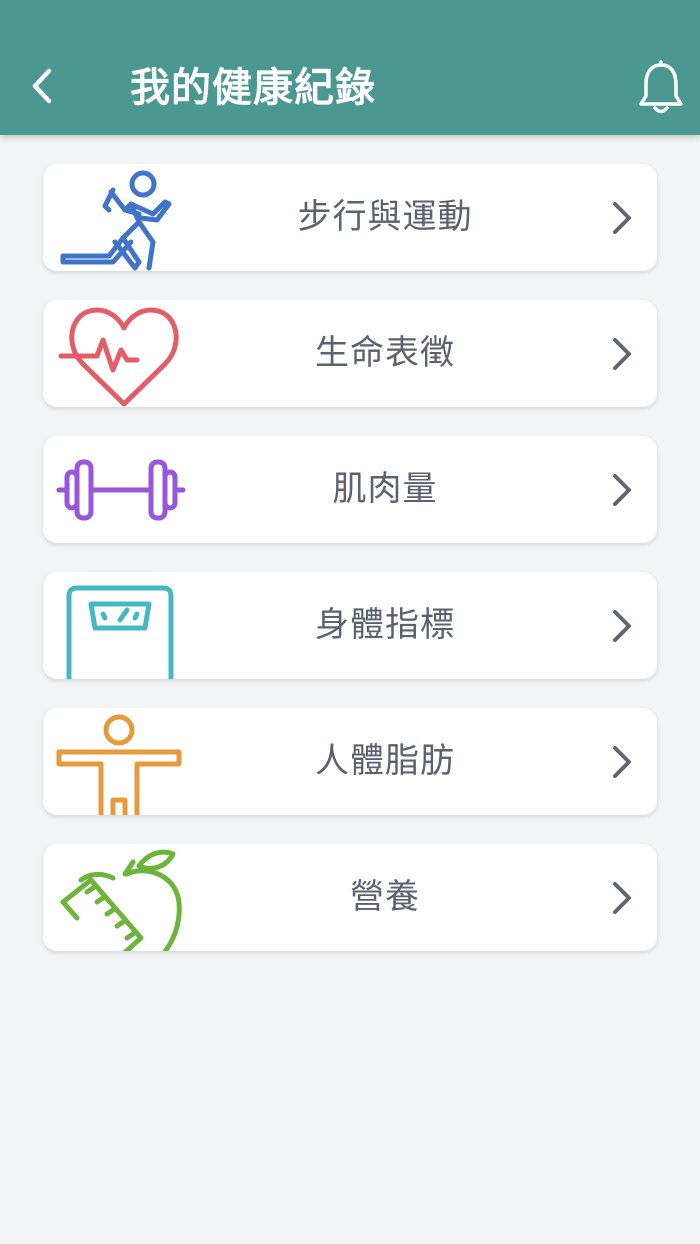 This screenshot has height=1244, width=700. Describe the element at coordinates (118, 357) in the screenshot. I see `heartbeat-icon` at that location.